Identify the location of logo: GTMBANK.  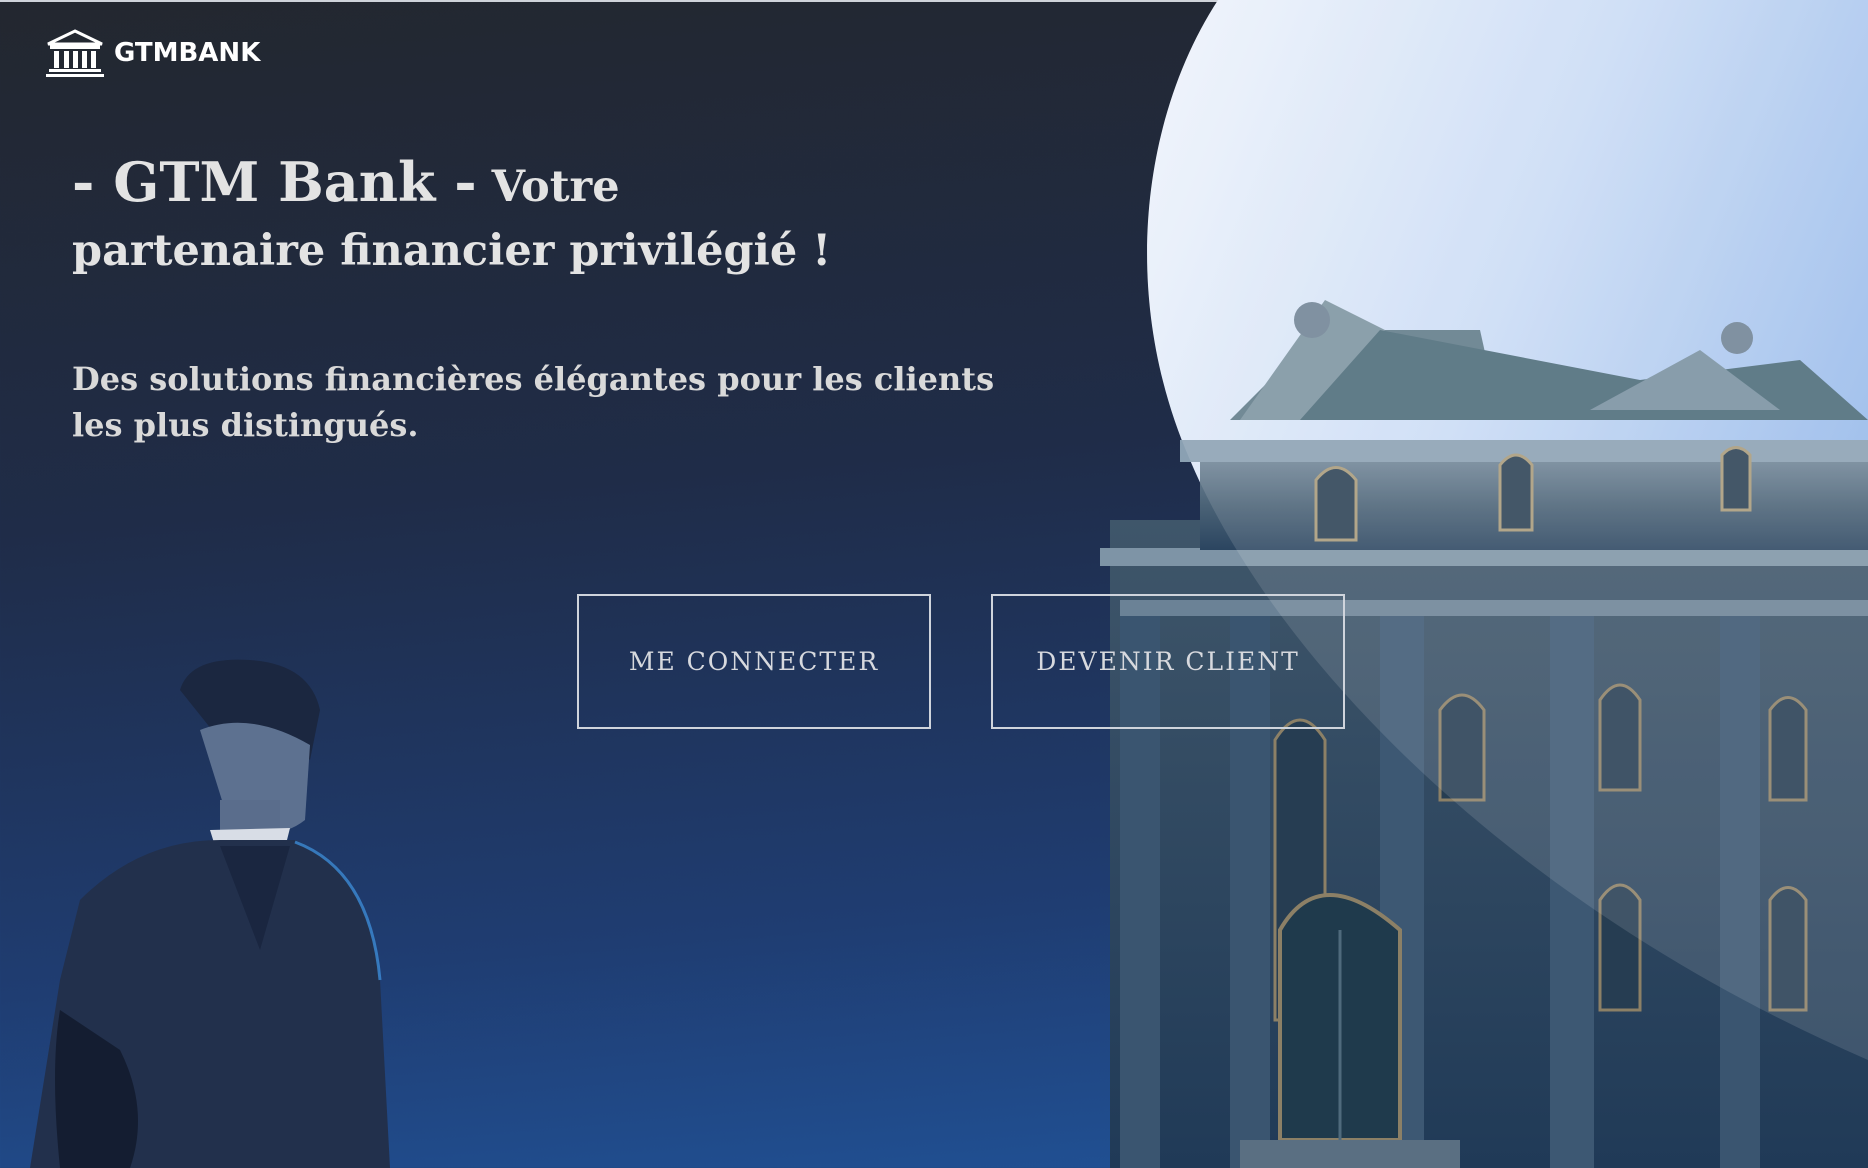
(152, 53).